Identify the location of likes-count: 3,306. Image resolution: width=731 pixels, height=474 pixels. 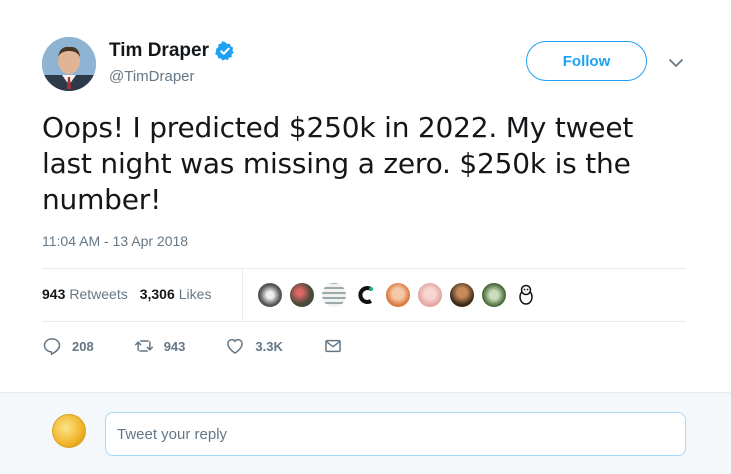
(157, 294).